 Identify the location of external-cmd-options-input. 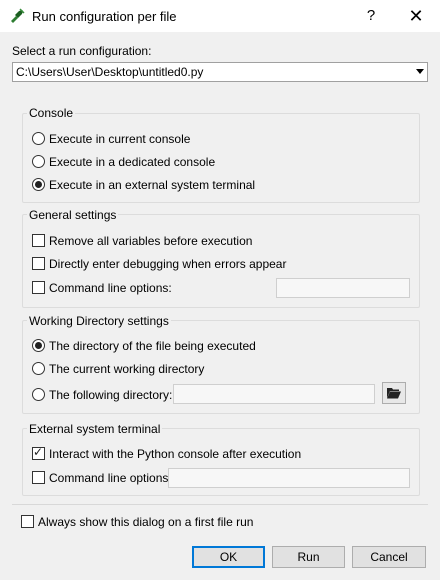
(289, 478).